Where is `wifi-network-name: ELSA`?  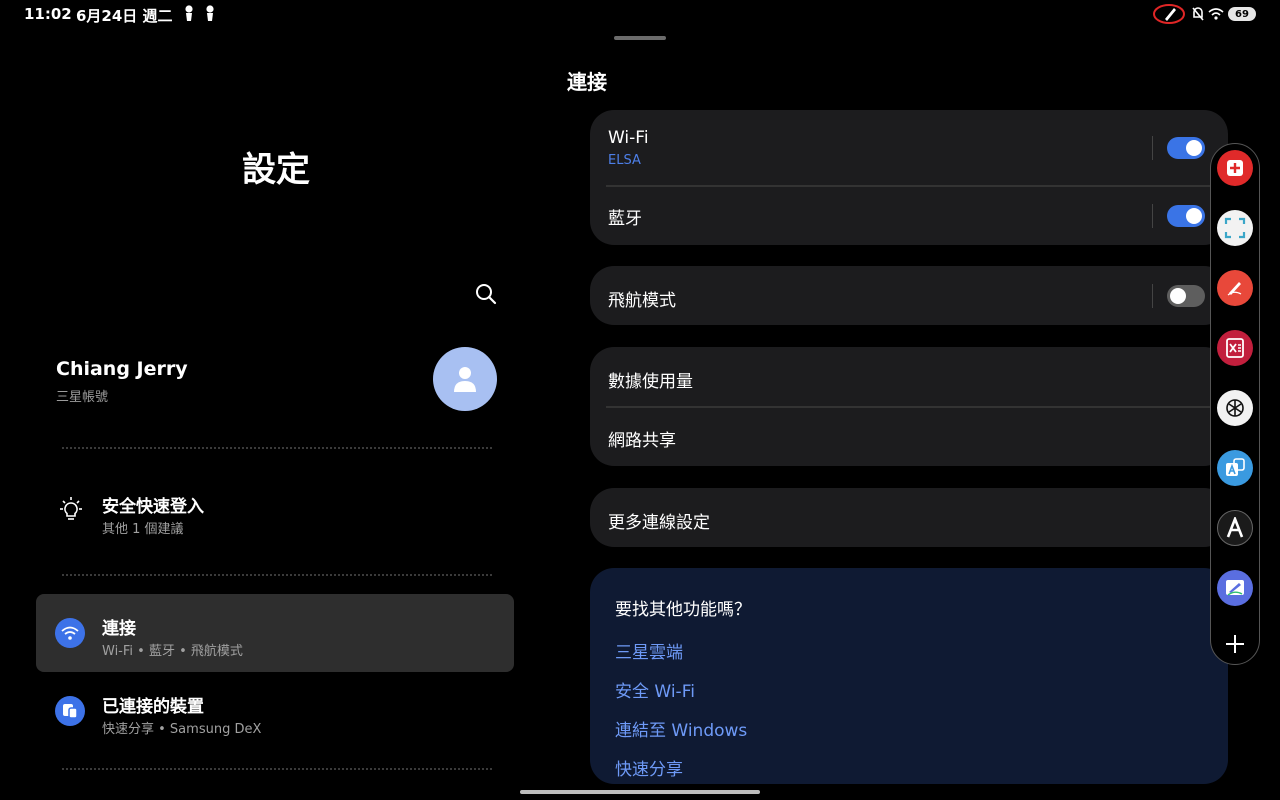 wifi-network-name: ELSA is located at coordinates (624, 160).